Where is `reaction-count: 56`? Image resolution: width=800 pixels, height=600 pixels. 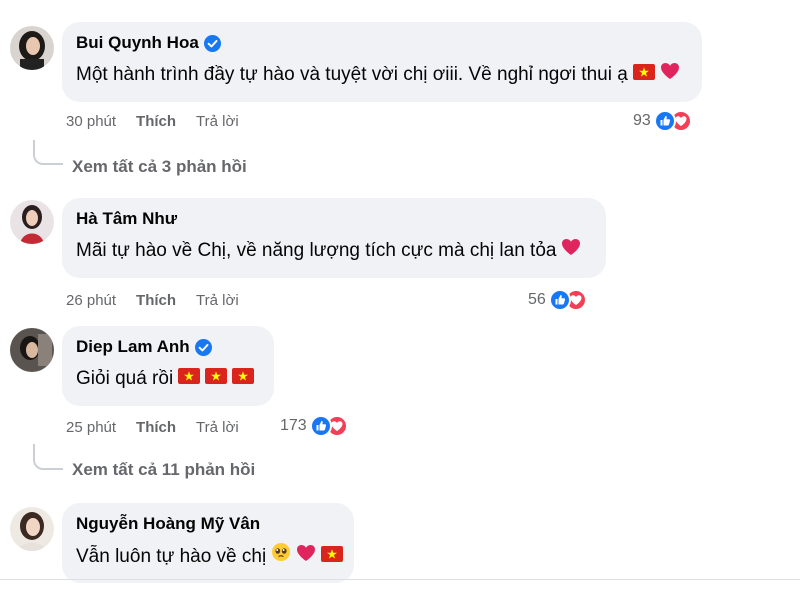
reaction-count: 56 is located at coordinates (537, 299).